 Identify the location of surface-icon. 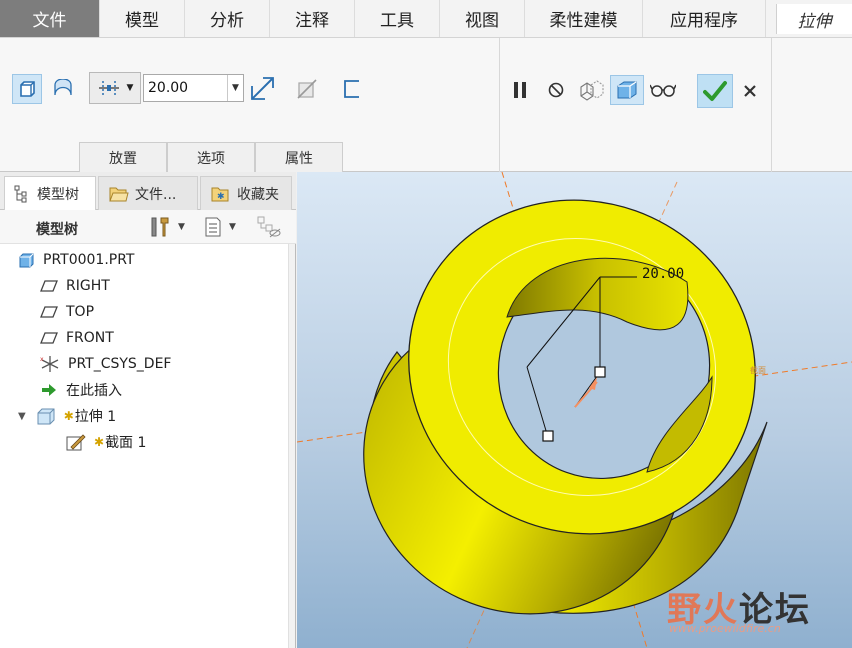
(63, 87).